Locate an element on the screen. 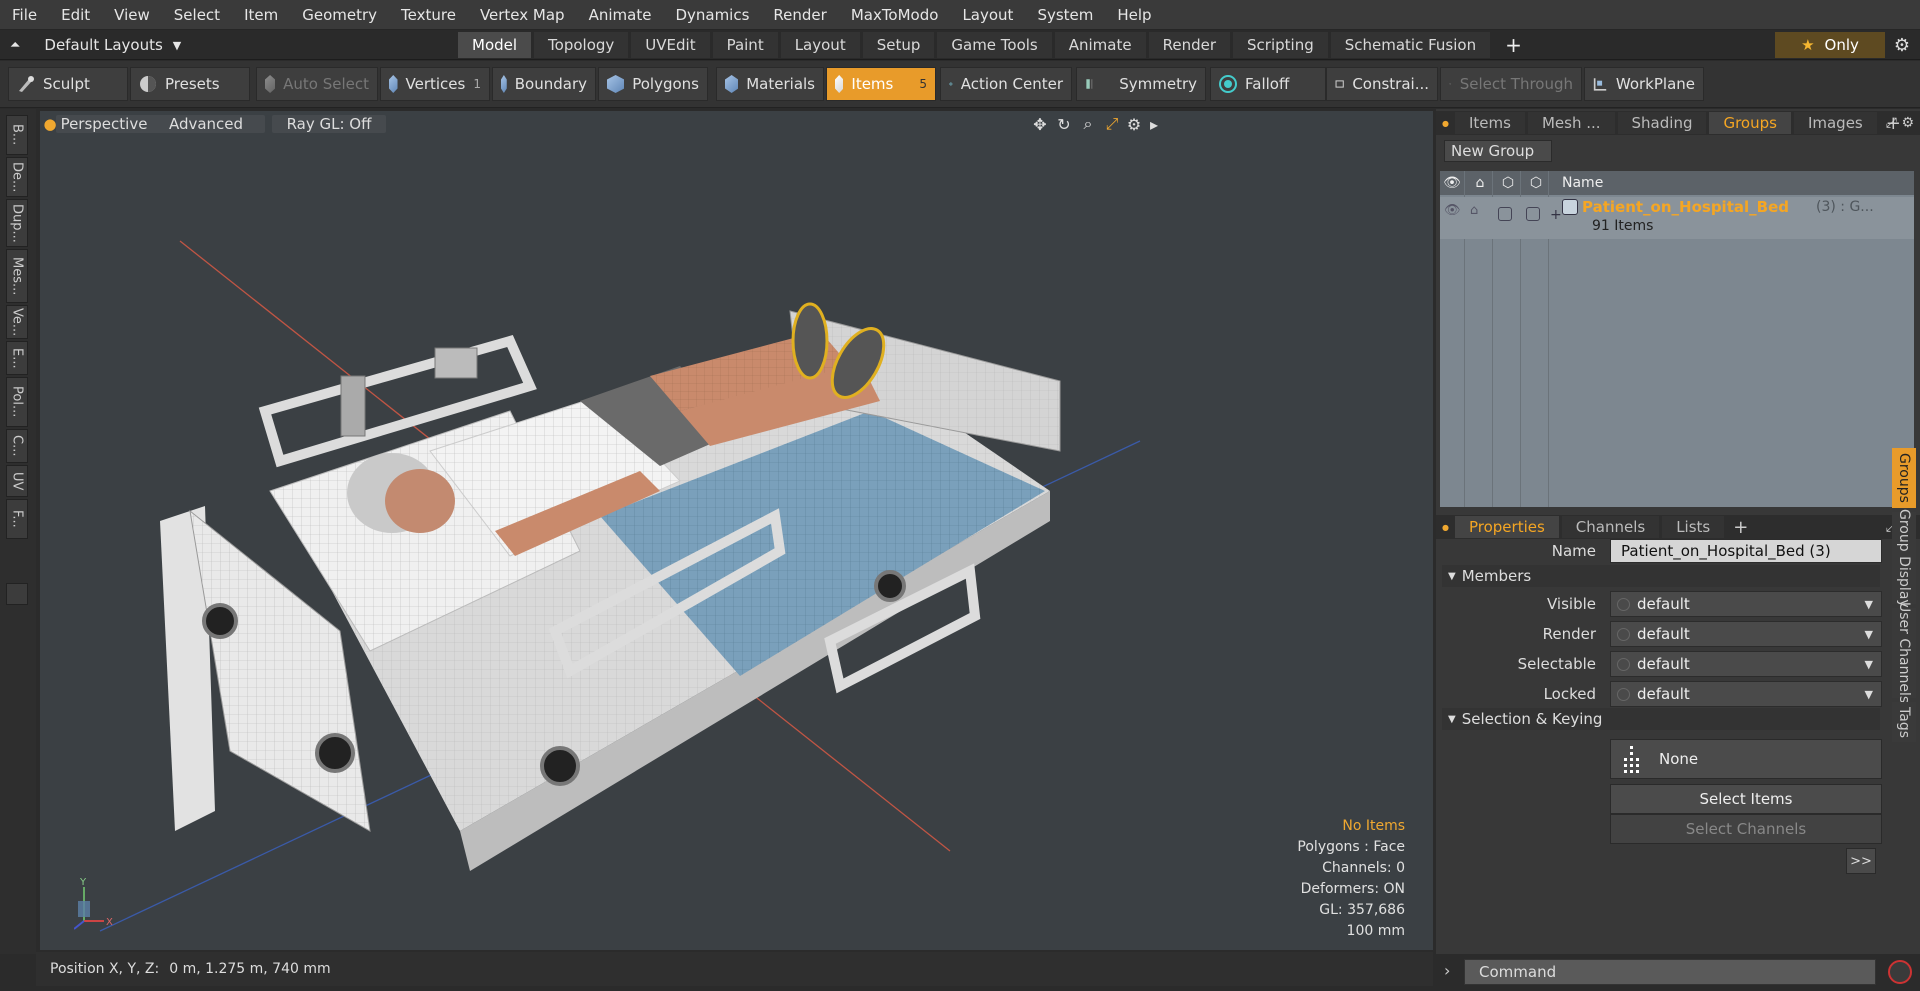 This screenshot has height=991, width=1920. tab-scripting: Scripting is located at coordinates (1280, 45).